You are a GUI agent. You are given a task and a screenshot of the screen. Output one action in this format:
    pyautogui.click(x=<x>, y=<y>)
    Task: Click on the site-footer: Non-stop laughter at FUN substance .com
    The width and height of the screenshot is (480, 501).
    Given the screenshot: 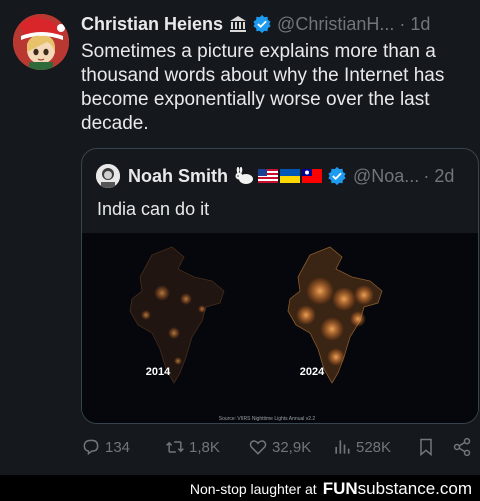 What is the action you would take?
    pyautogui.click(x=240, y=488)
    